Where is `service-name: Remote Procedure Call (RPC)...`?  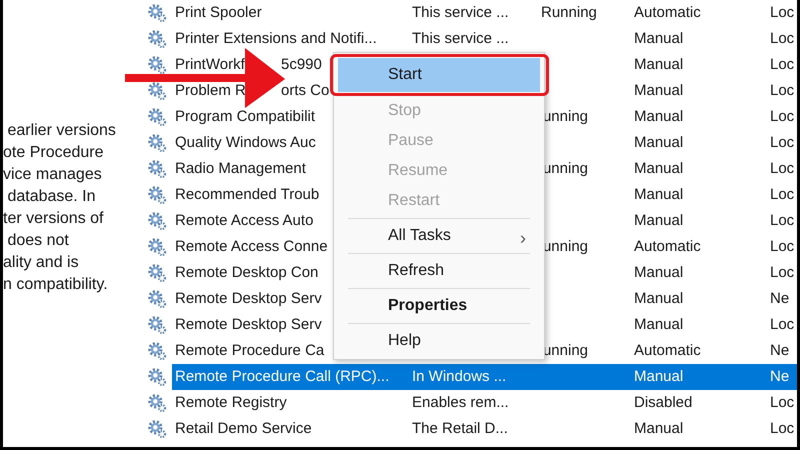 service-name: Remote Procedure Call (RPC)... is located at coordinates (282, 376).